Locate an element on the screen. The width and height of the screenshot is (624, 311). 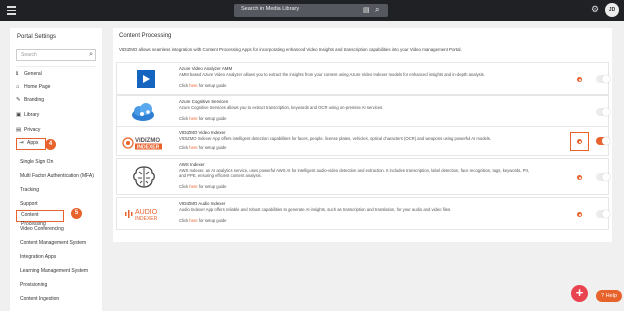
sidebar-subitem-cms: Content Management System is located at coordinates (56, 243).